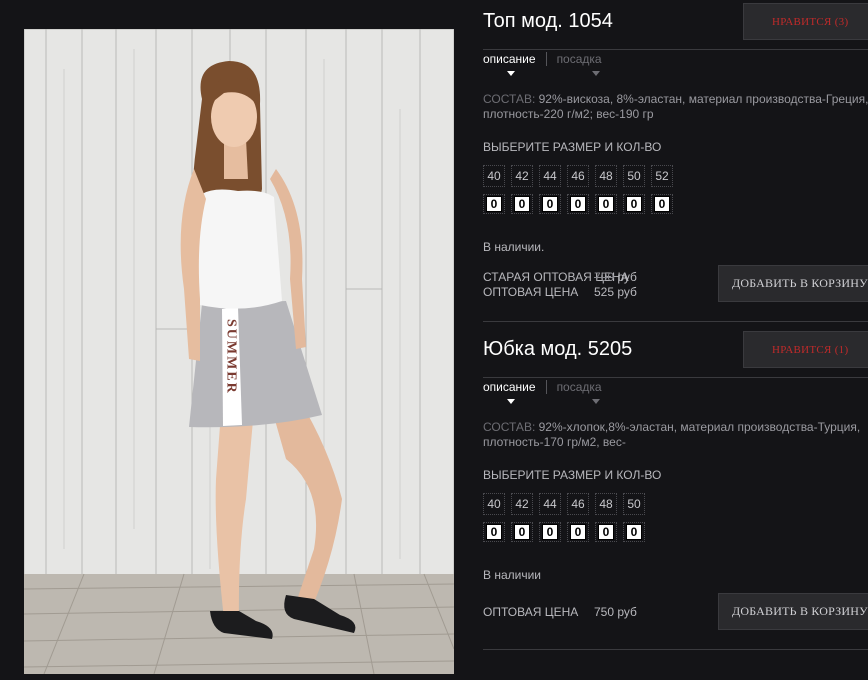 Image resolution: width=868 pixels, height=680 pixels. Describe the element at coordinates (568, 114) in the screenshot. I see `composition-line-2: плотность-220 г/м2; вес-190 гр` at that location.